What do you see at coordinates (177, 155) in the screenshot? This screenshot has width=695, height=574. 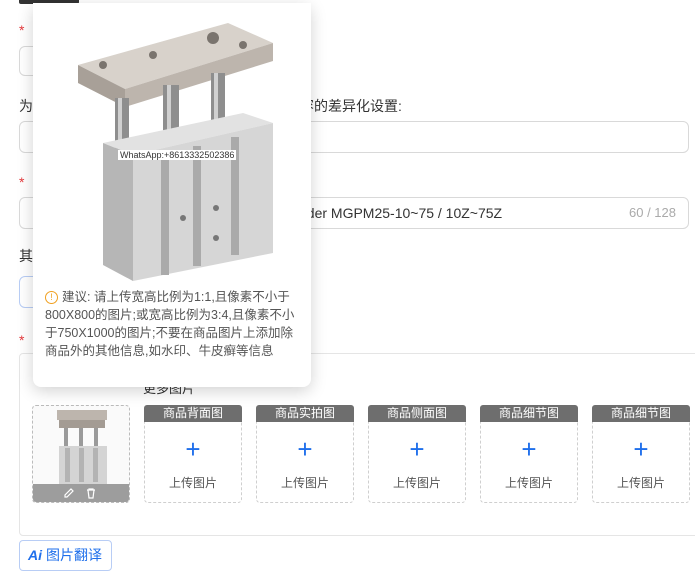 I see `watermark-label: WhatsApp:+8613332502386` at bounding box center [177, 155].